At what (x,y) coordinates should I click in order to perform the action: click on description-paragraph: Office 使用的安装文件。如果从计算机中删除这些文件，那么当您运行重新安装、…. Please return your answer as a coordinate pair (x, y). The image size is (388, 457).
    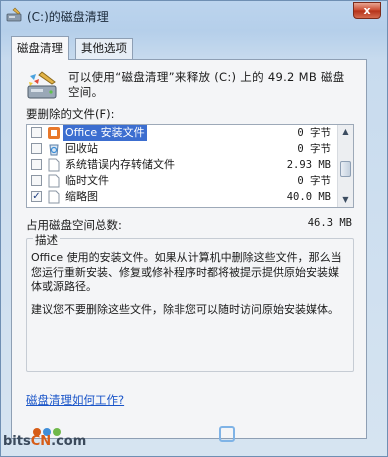
    Looking at the image, I should click on (186, 272).